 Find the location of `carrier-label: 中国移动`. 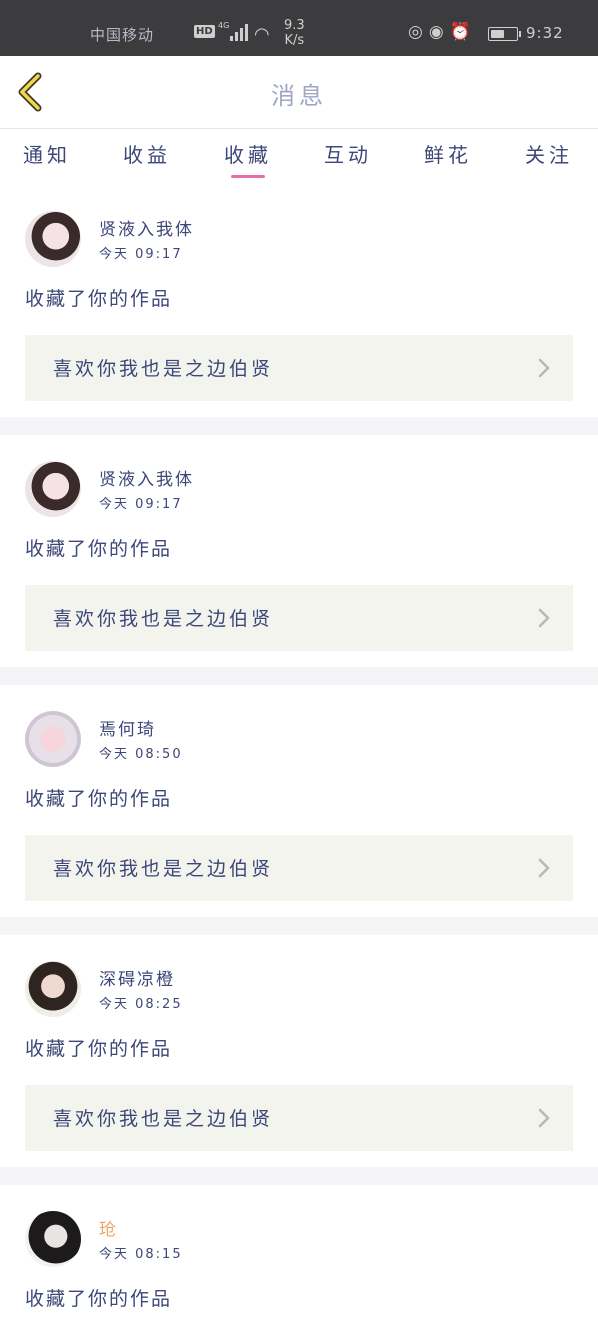

carrier-label: 中国移动 is located at coordinates (122, 35).